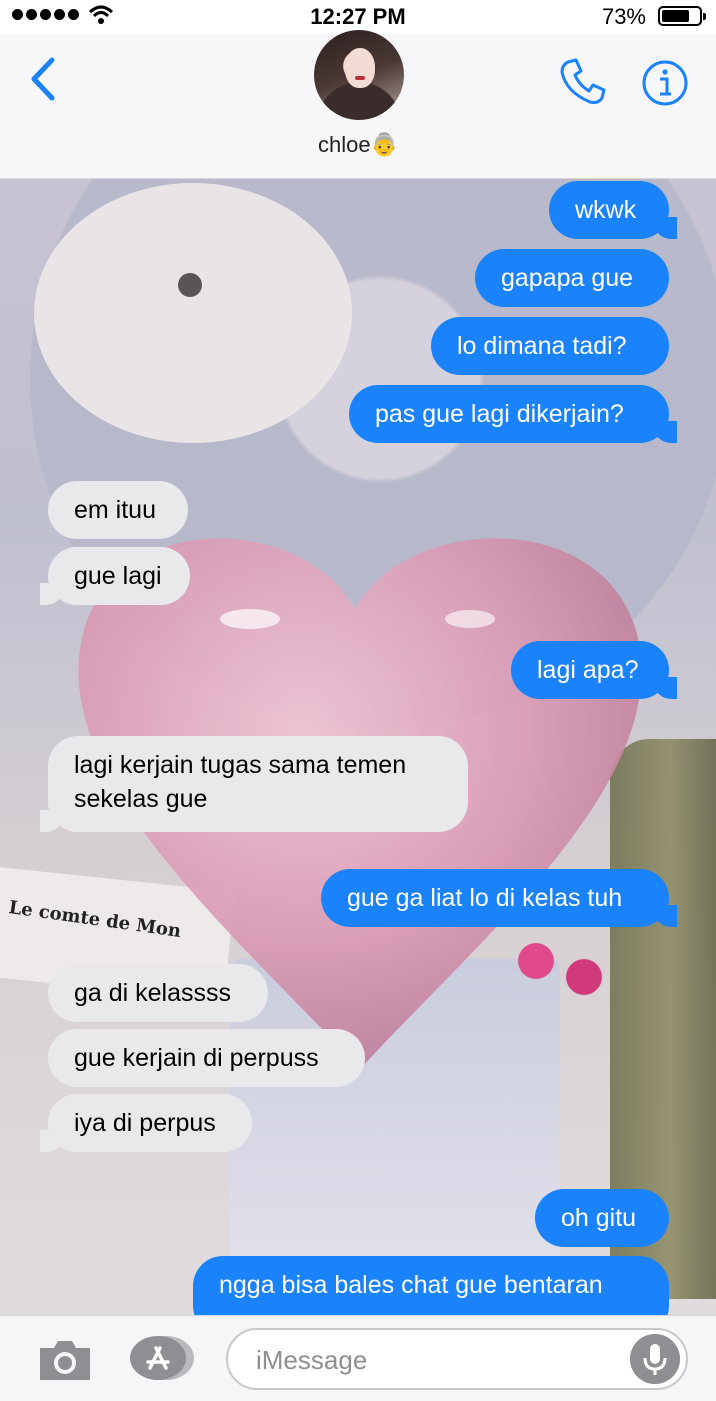 Image resolution: width=716 pixels, height=1401 pixels. Describe the element at coordinates (436, 1360) in the screenshot. I see `imessage-input` at that location.